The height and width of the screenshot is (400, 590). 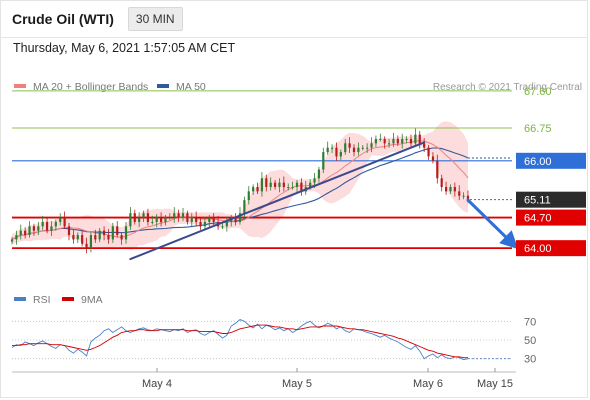 I want to click on rsi-line, so click(x=240, y=339).